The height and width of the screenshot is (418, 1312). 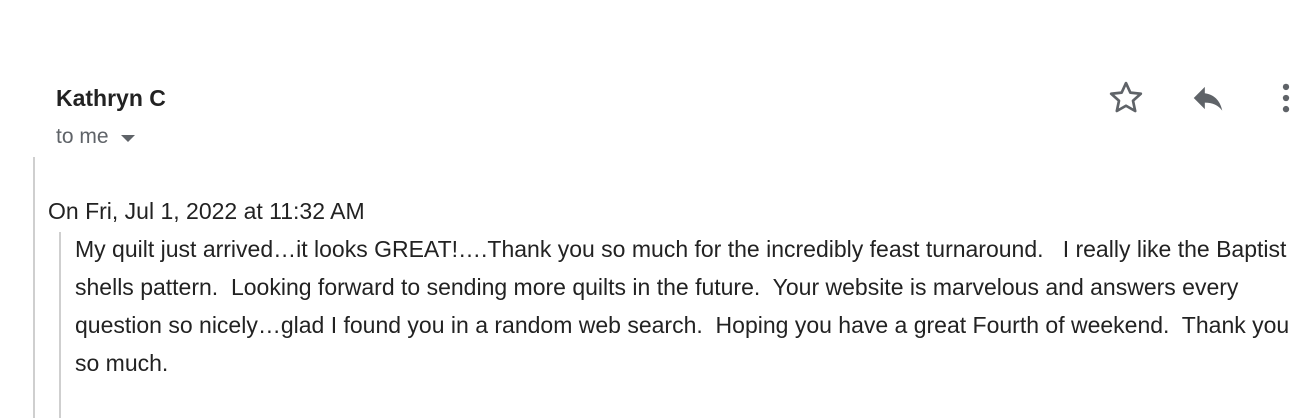 What do you see at coordinates (206, 211) in the screenshot?
I see `quote-attribution: On Fri, Jul 1, 2022 at 11:32 AM` at bounding box center [206, 211].